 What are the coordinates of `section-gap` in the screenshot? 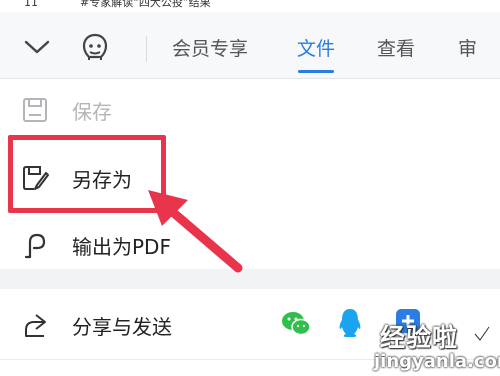 It's located at (250, 279).